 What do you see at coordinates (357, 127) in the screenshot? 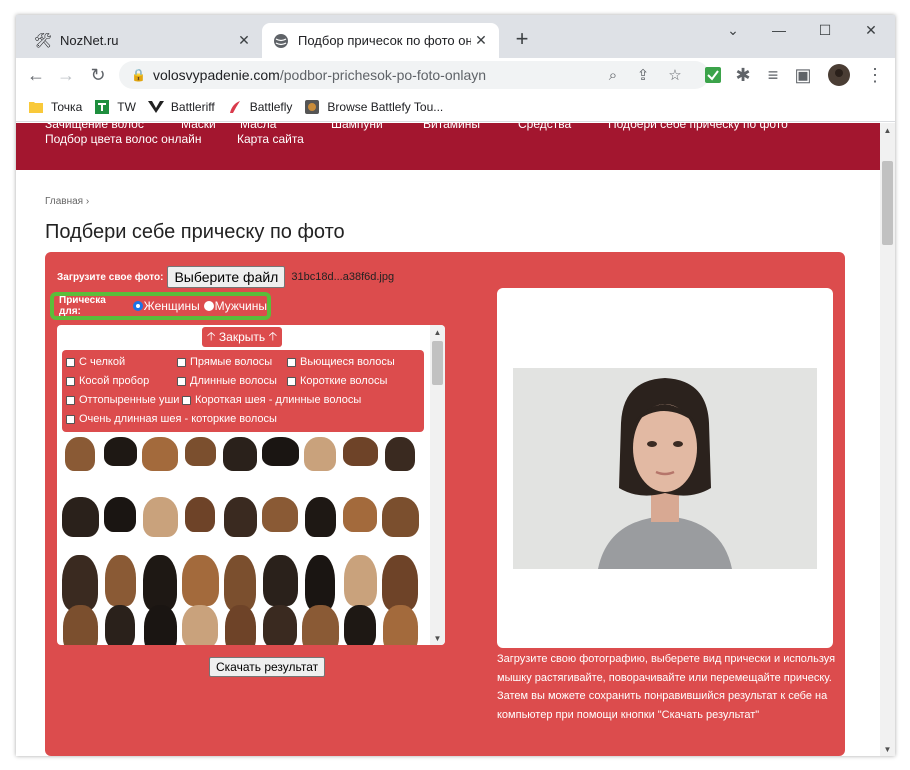
I see `nav-item-cut: Шампуни` at bounding box center [357, 127].